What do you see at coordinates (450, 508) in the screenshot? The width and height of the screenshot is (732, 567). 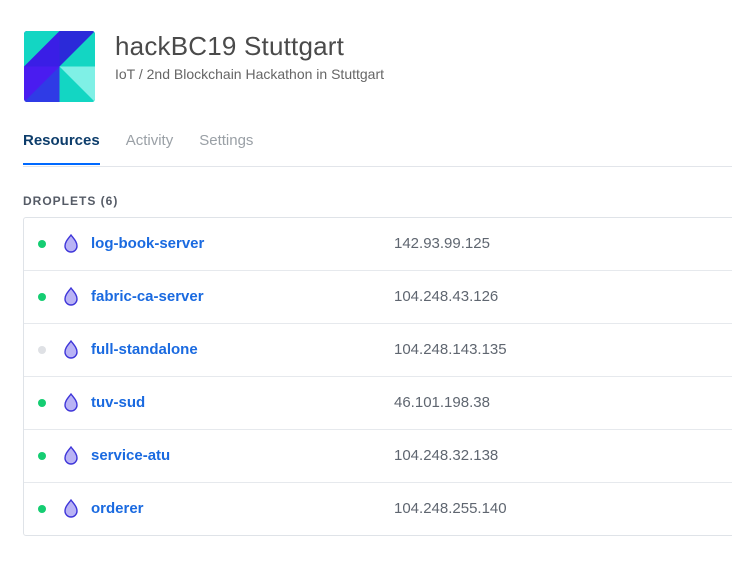 I see `droplet-ip: 104.248.255.140` at bounding box center [450, 508].